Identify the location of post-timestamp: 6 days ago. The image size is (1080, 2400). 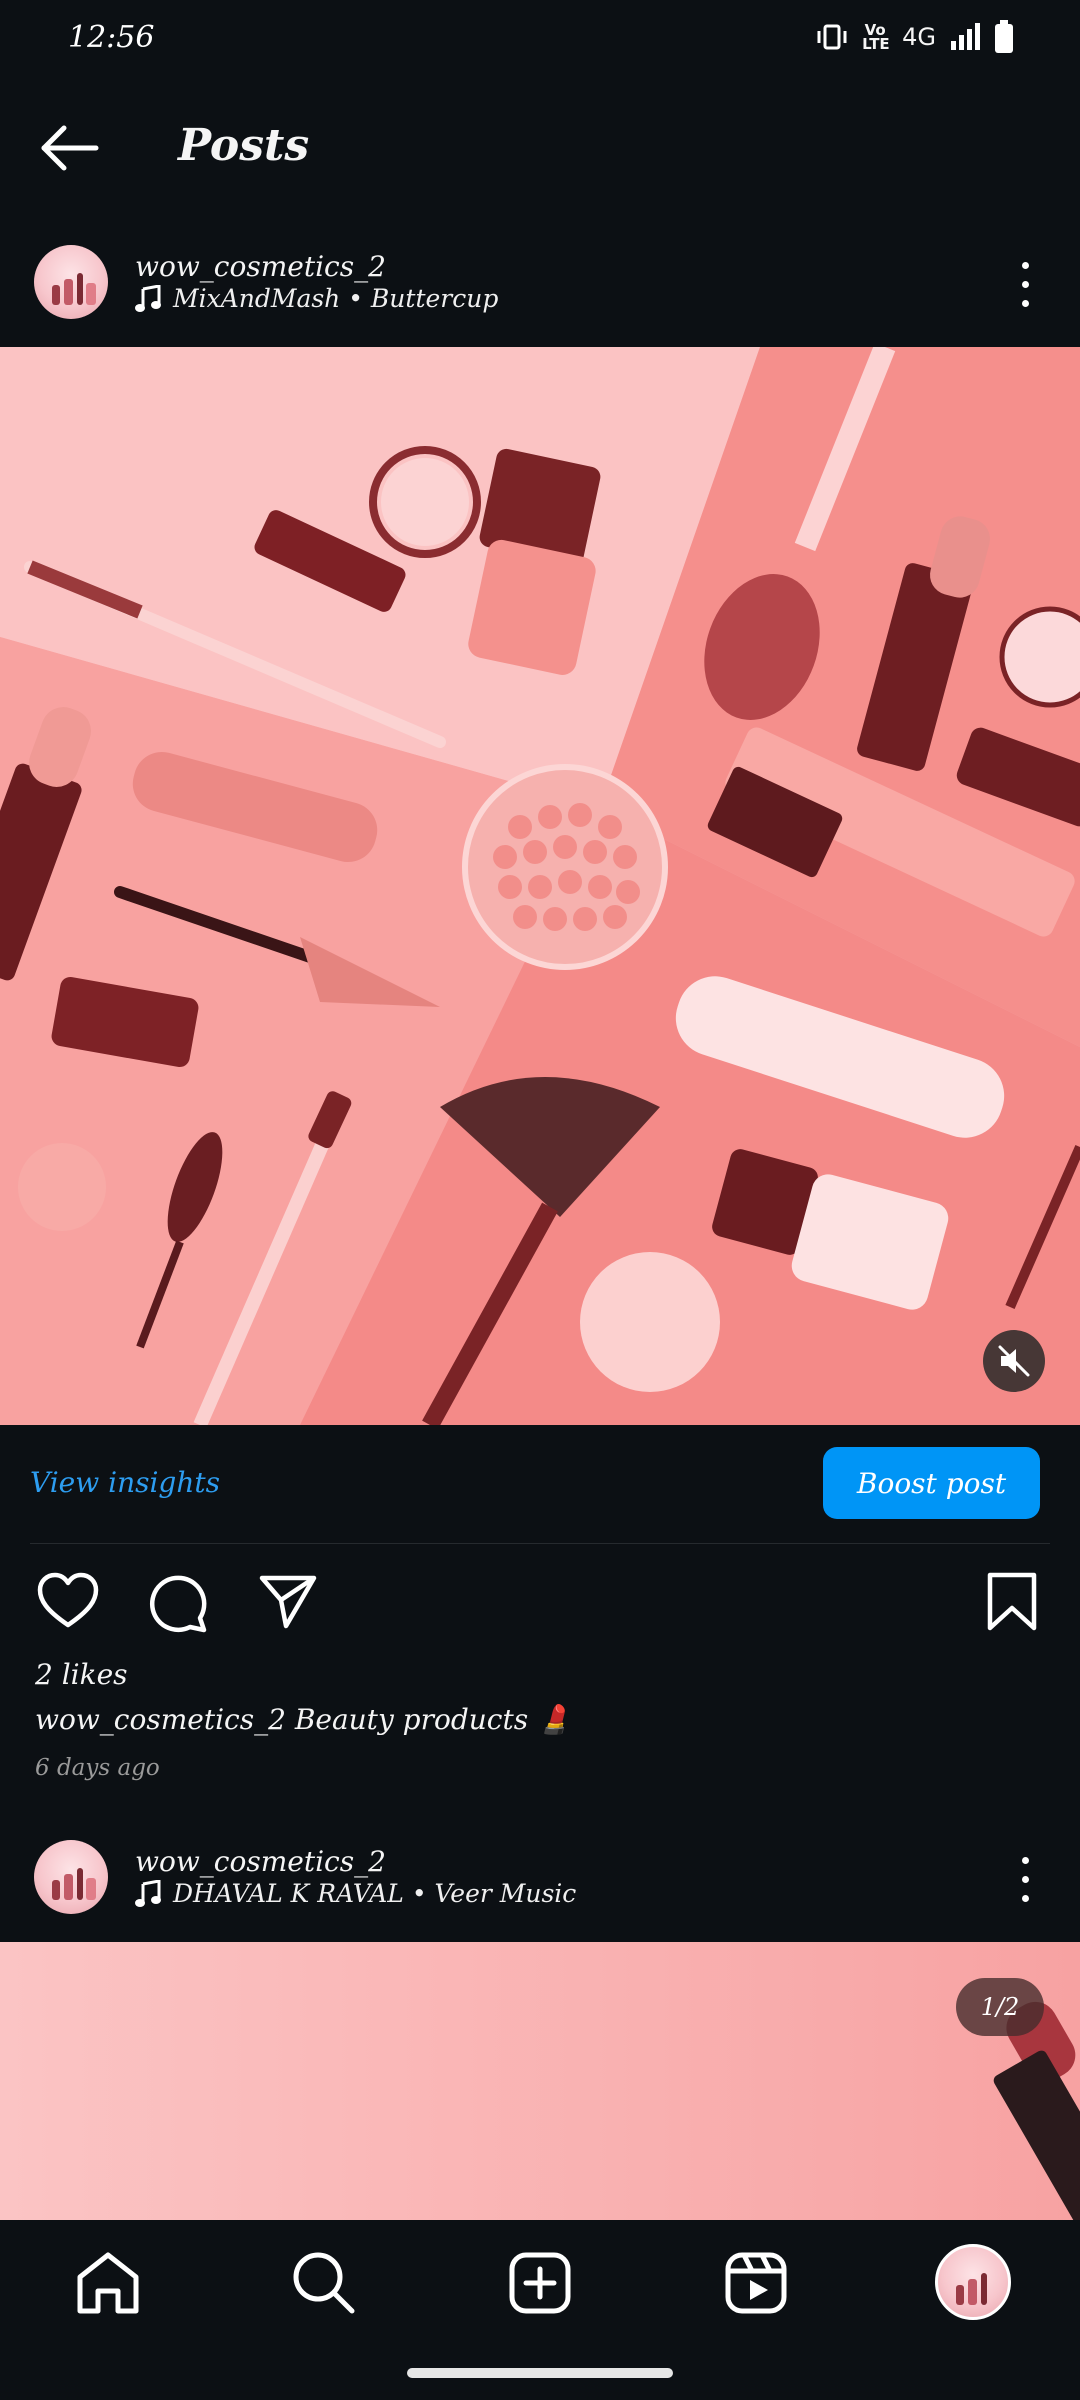
(97, 1768).